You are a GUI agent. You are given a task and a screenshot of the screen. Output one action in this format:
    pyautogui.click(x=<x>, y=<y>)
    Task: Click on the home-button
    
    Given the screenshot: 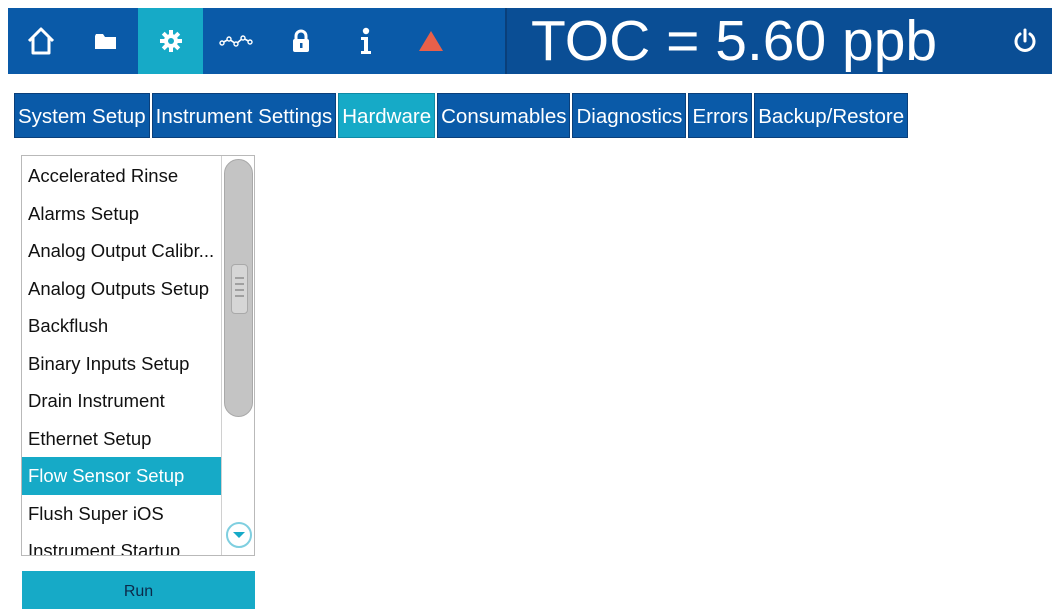 What is the action you would take?
    pyautogui.click(x=40, y=41)
    